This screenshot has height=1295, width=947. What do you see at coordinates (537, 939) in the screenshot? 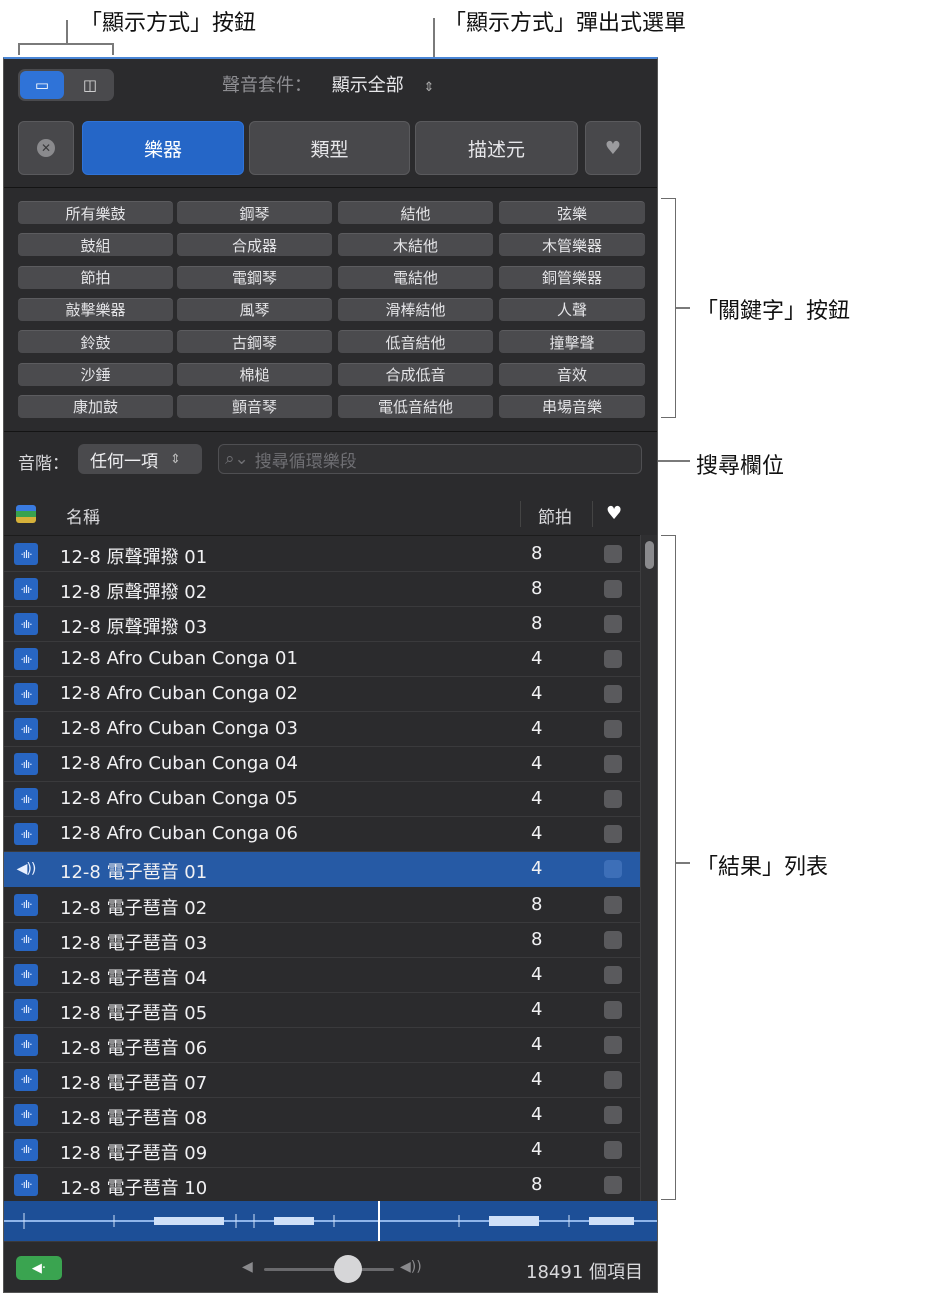
I see `row-beats: 8` at bounding box center [537, 939].